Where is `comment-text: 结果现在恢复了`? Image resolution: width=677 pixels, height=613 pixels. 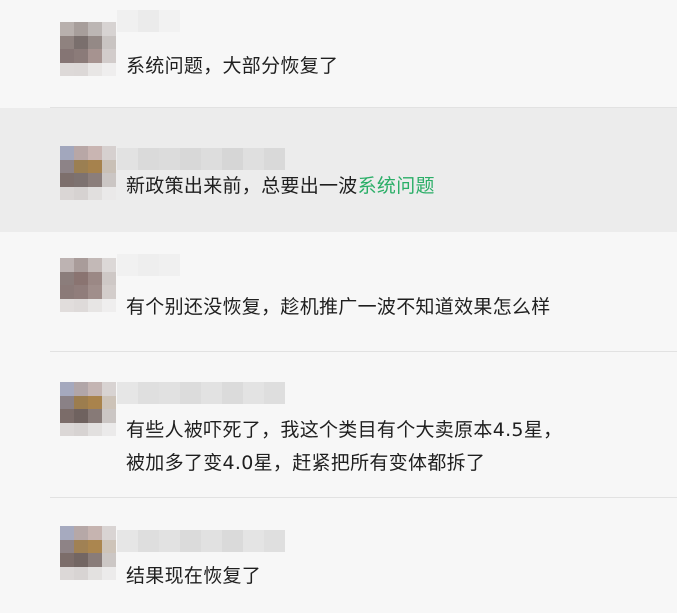 comment-text: 结果现在恢复了 is located at coordinates (391, 576).